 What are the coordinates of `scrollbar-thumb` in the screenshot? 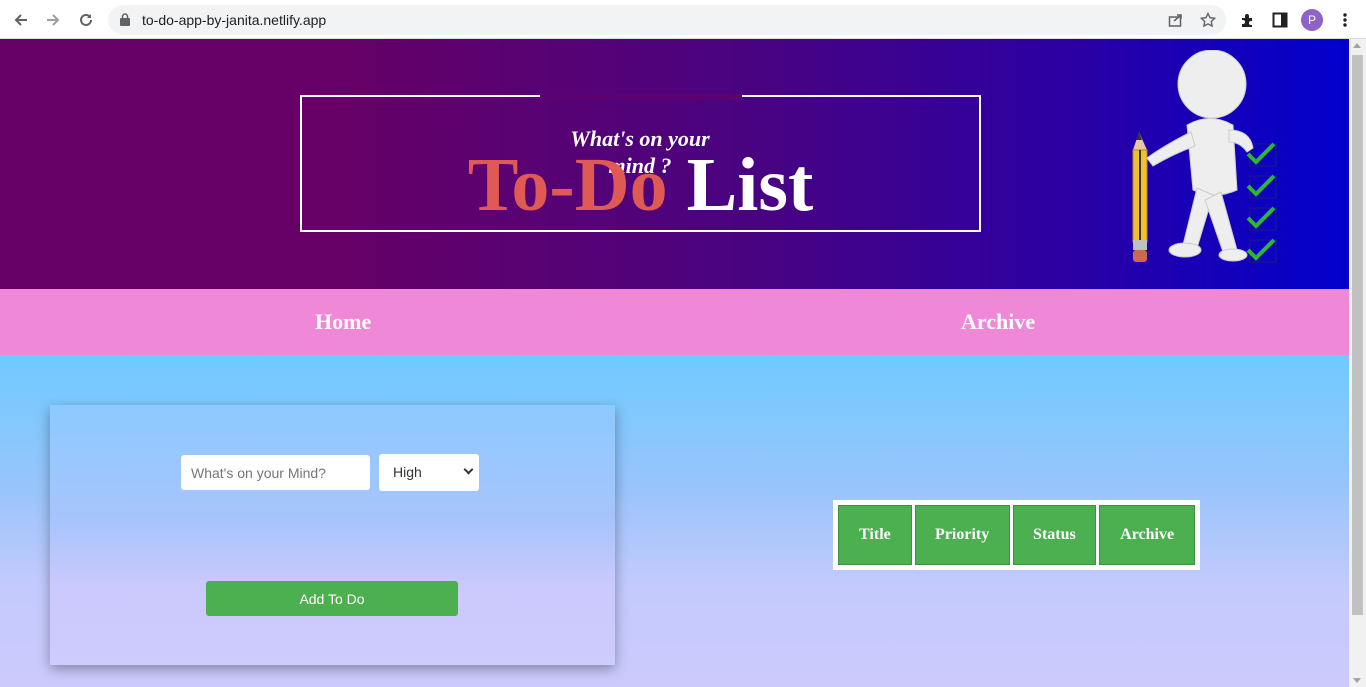 It's located at (1357, 335).